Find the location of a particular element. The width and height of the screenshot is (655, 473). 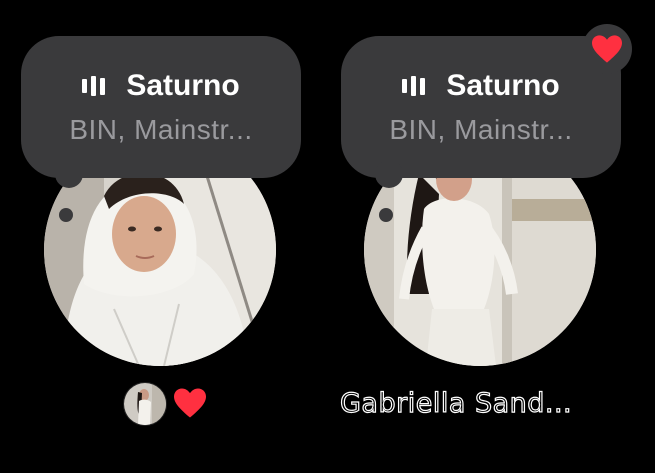

liker-avatar is located at coordinates (145, 404).